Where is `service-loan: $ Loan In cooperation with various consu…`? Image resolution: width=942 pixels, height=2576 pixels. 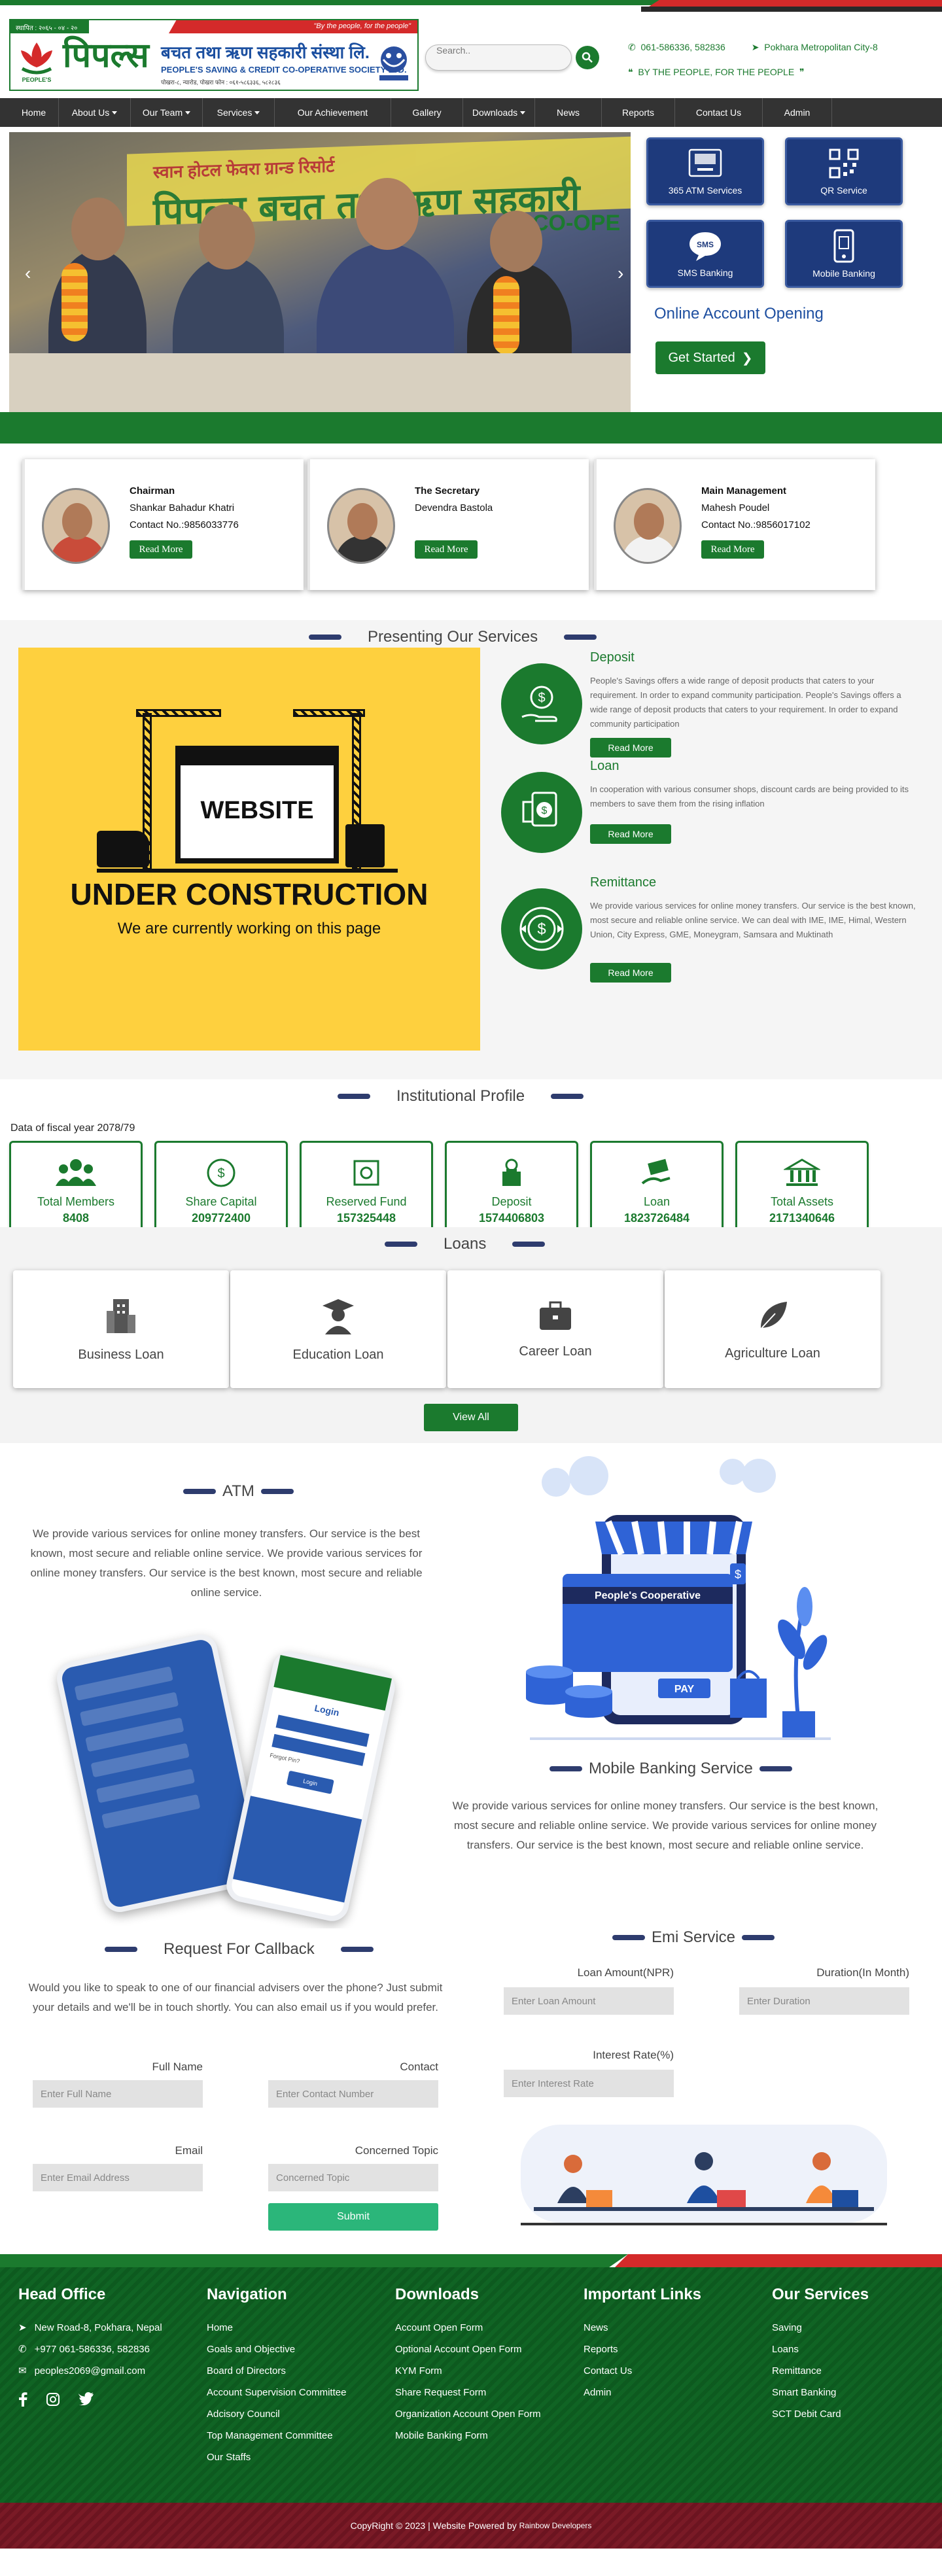 service-loan: $ Loan In cooperation with various consu… is located at coordinates (711, 818).